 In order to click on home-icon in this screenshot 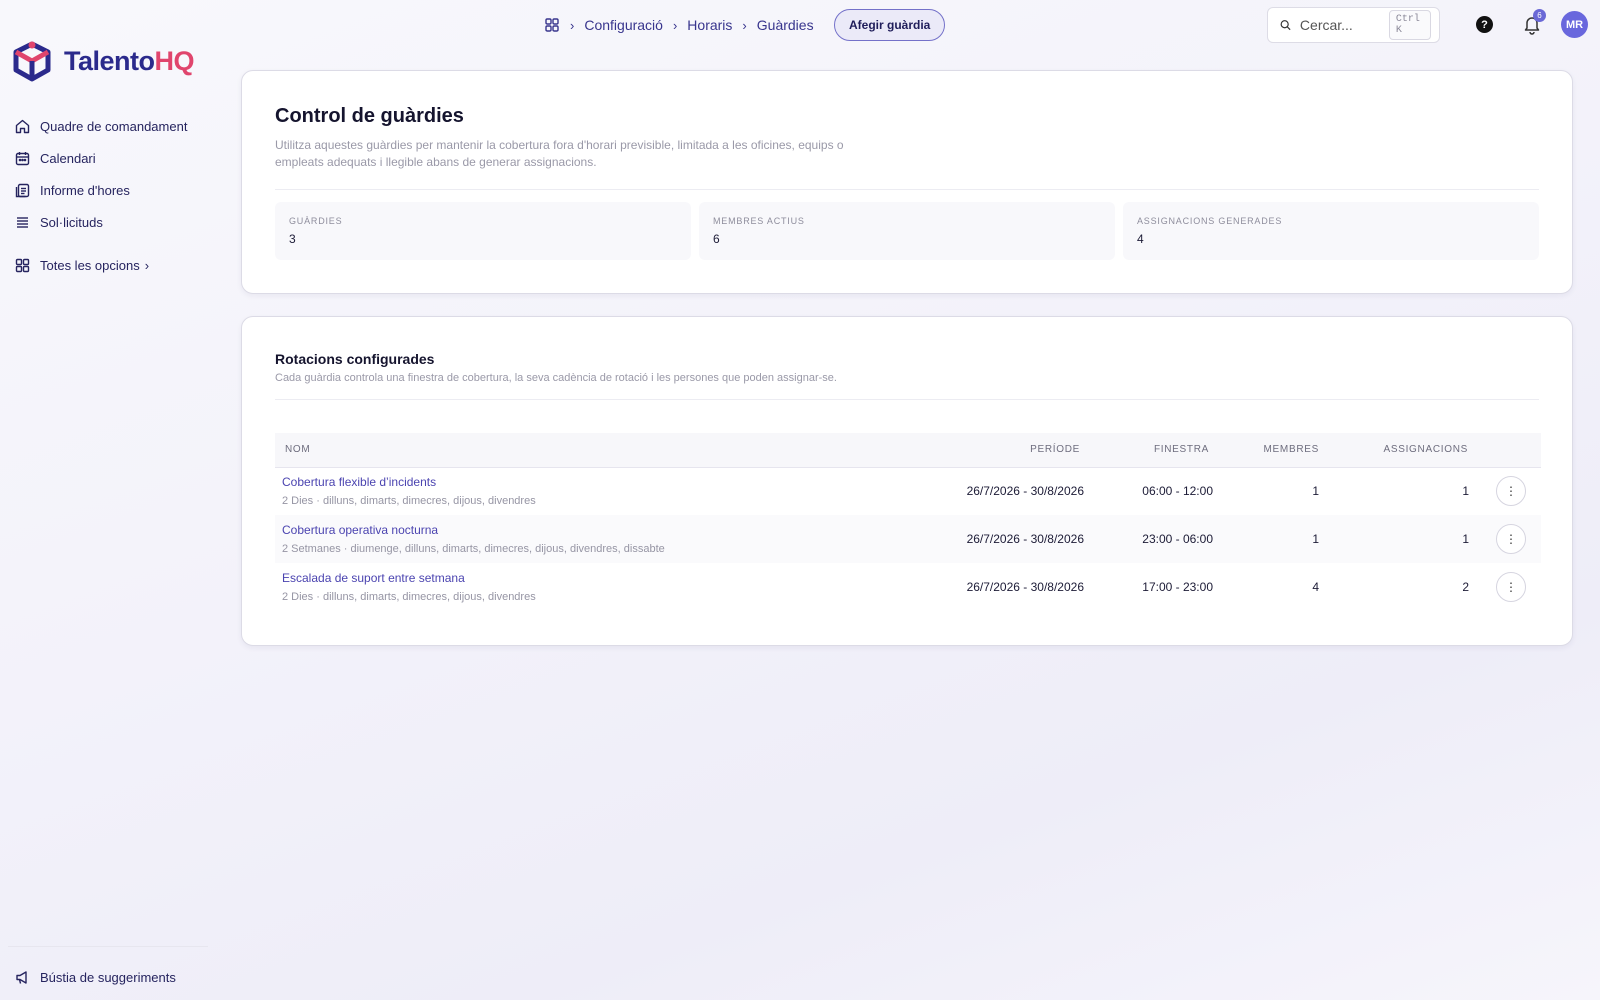, I will do `click(22, 126)`.